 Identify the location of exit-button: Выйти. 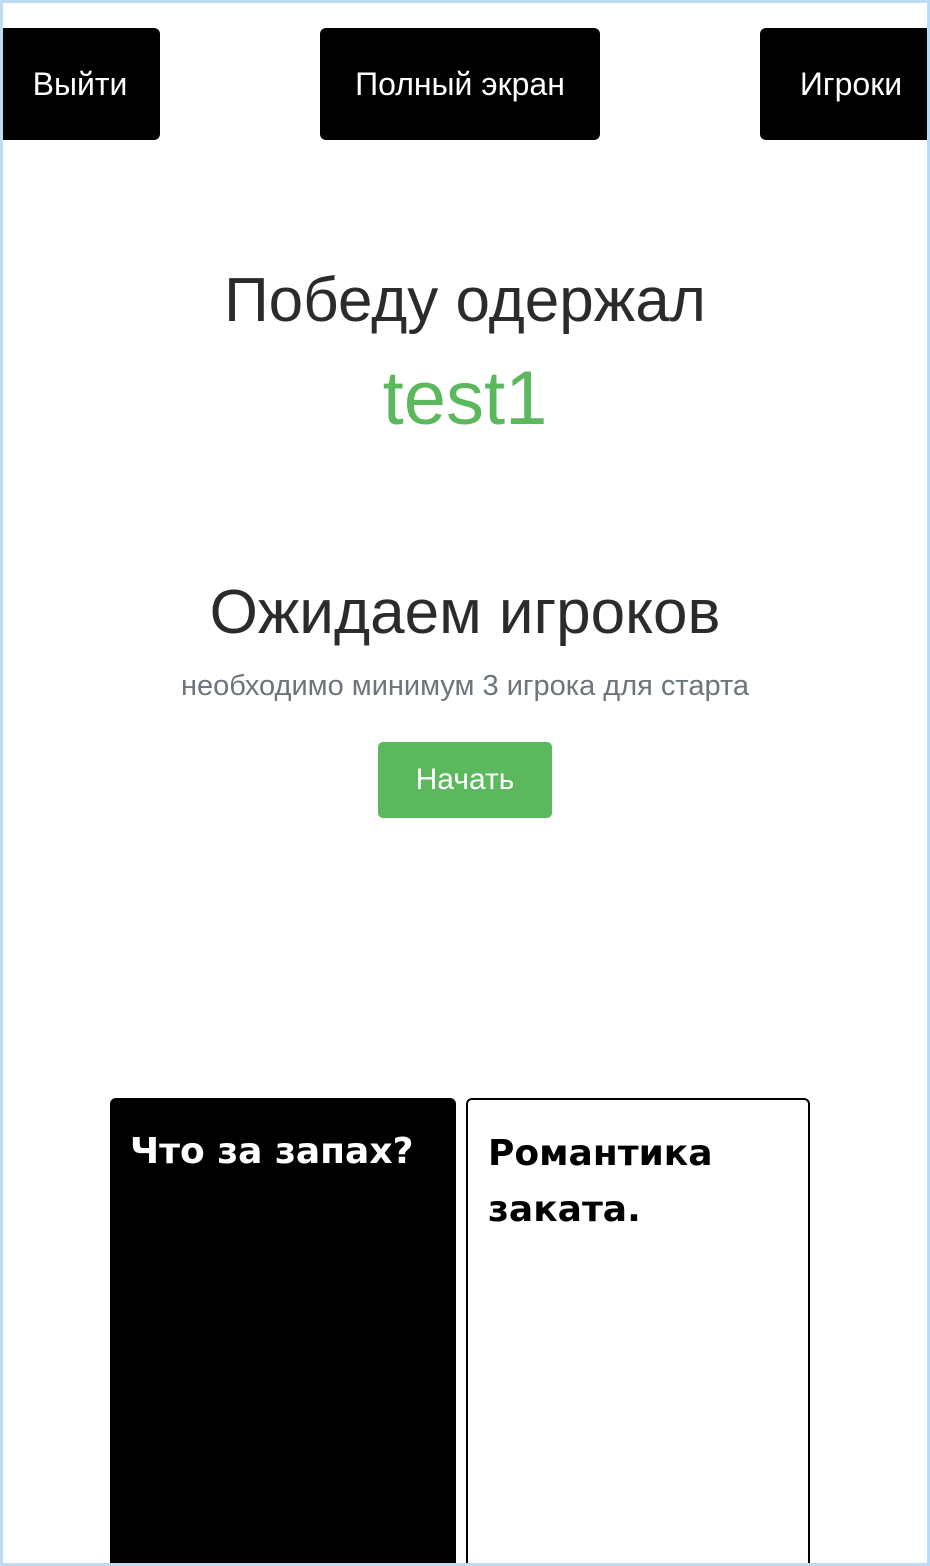
(81, 84).